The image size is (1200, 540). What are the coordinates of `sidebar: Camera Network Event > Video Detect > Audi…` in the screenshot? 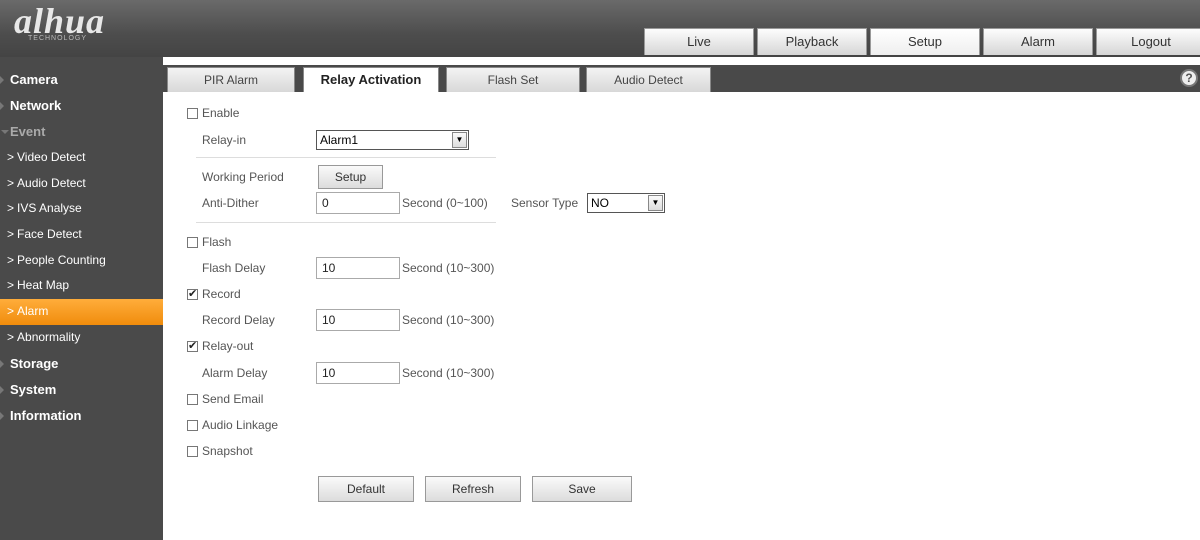 It's located at (81, 298).